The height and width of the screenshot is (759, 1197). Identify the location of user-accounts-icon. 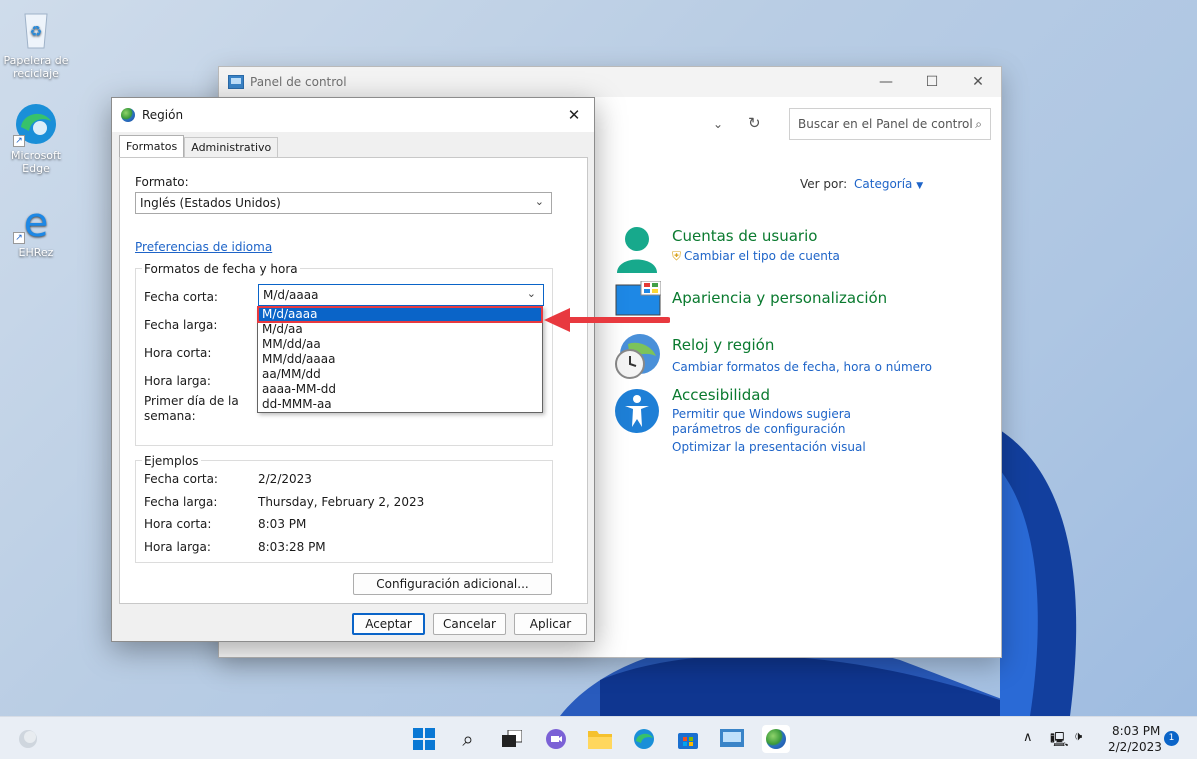
(637, 250).